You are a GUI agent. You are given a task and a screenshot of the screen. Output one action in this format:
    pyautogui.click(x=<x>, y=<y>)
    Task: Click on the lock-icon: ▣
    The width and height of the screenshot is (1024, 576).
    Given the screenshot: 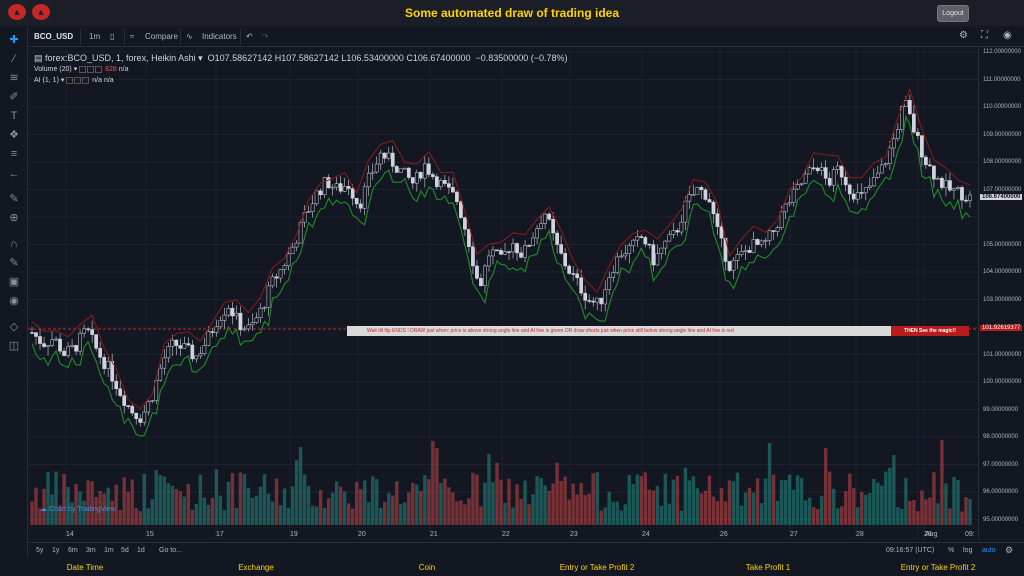 What is the action you would take?
    pyautogui.click(x=14, y=282)
    